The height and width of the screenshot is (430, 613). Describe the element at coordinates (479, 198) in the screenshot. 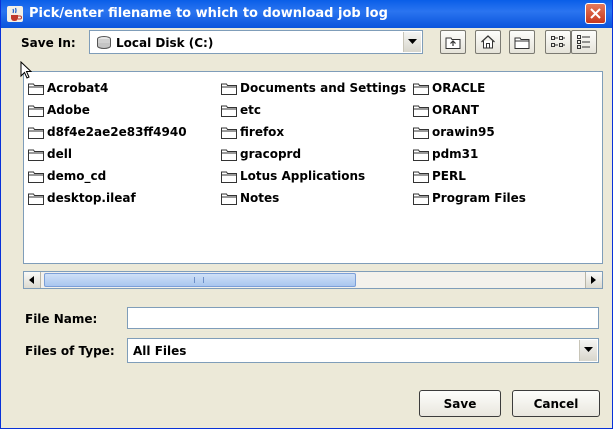

I see `file-list-item-label: Program Files` at that location.